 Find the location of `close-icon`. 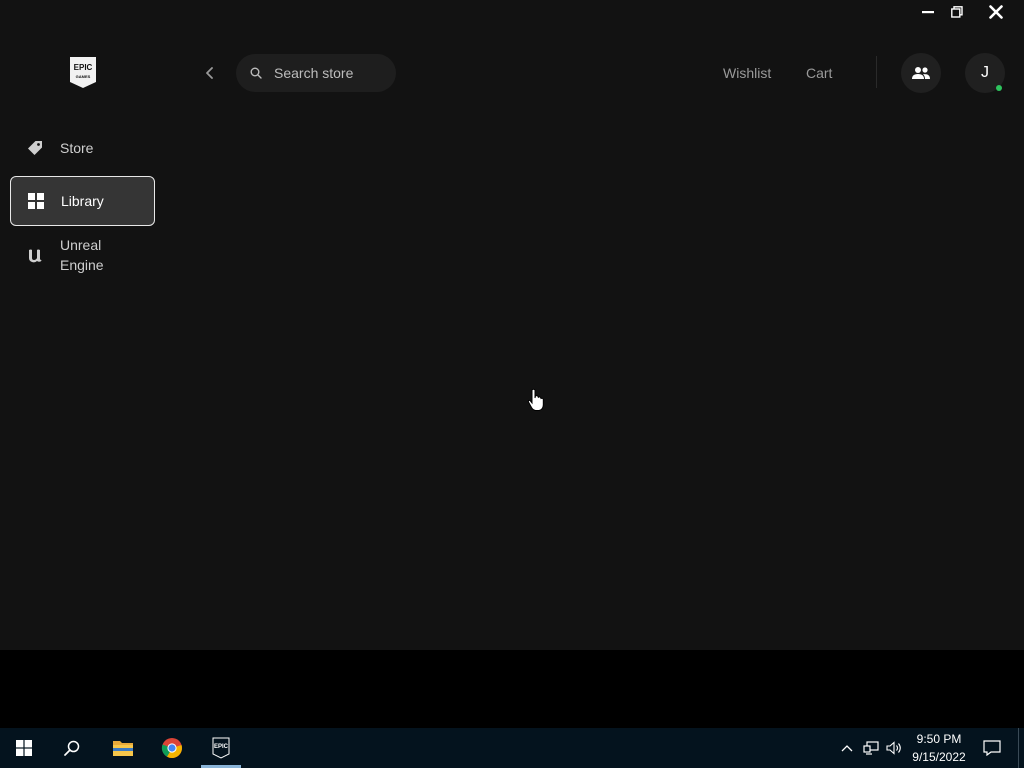

close-icon is located at coordinates (995, 12).